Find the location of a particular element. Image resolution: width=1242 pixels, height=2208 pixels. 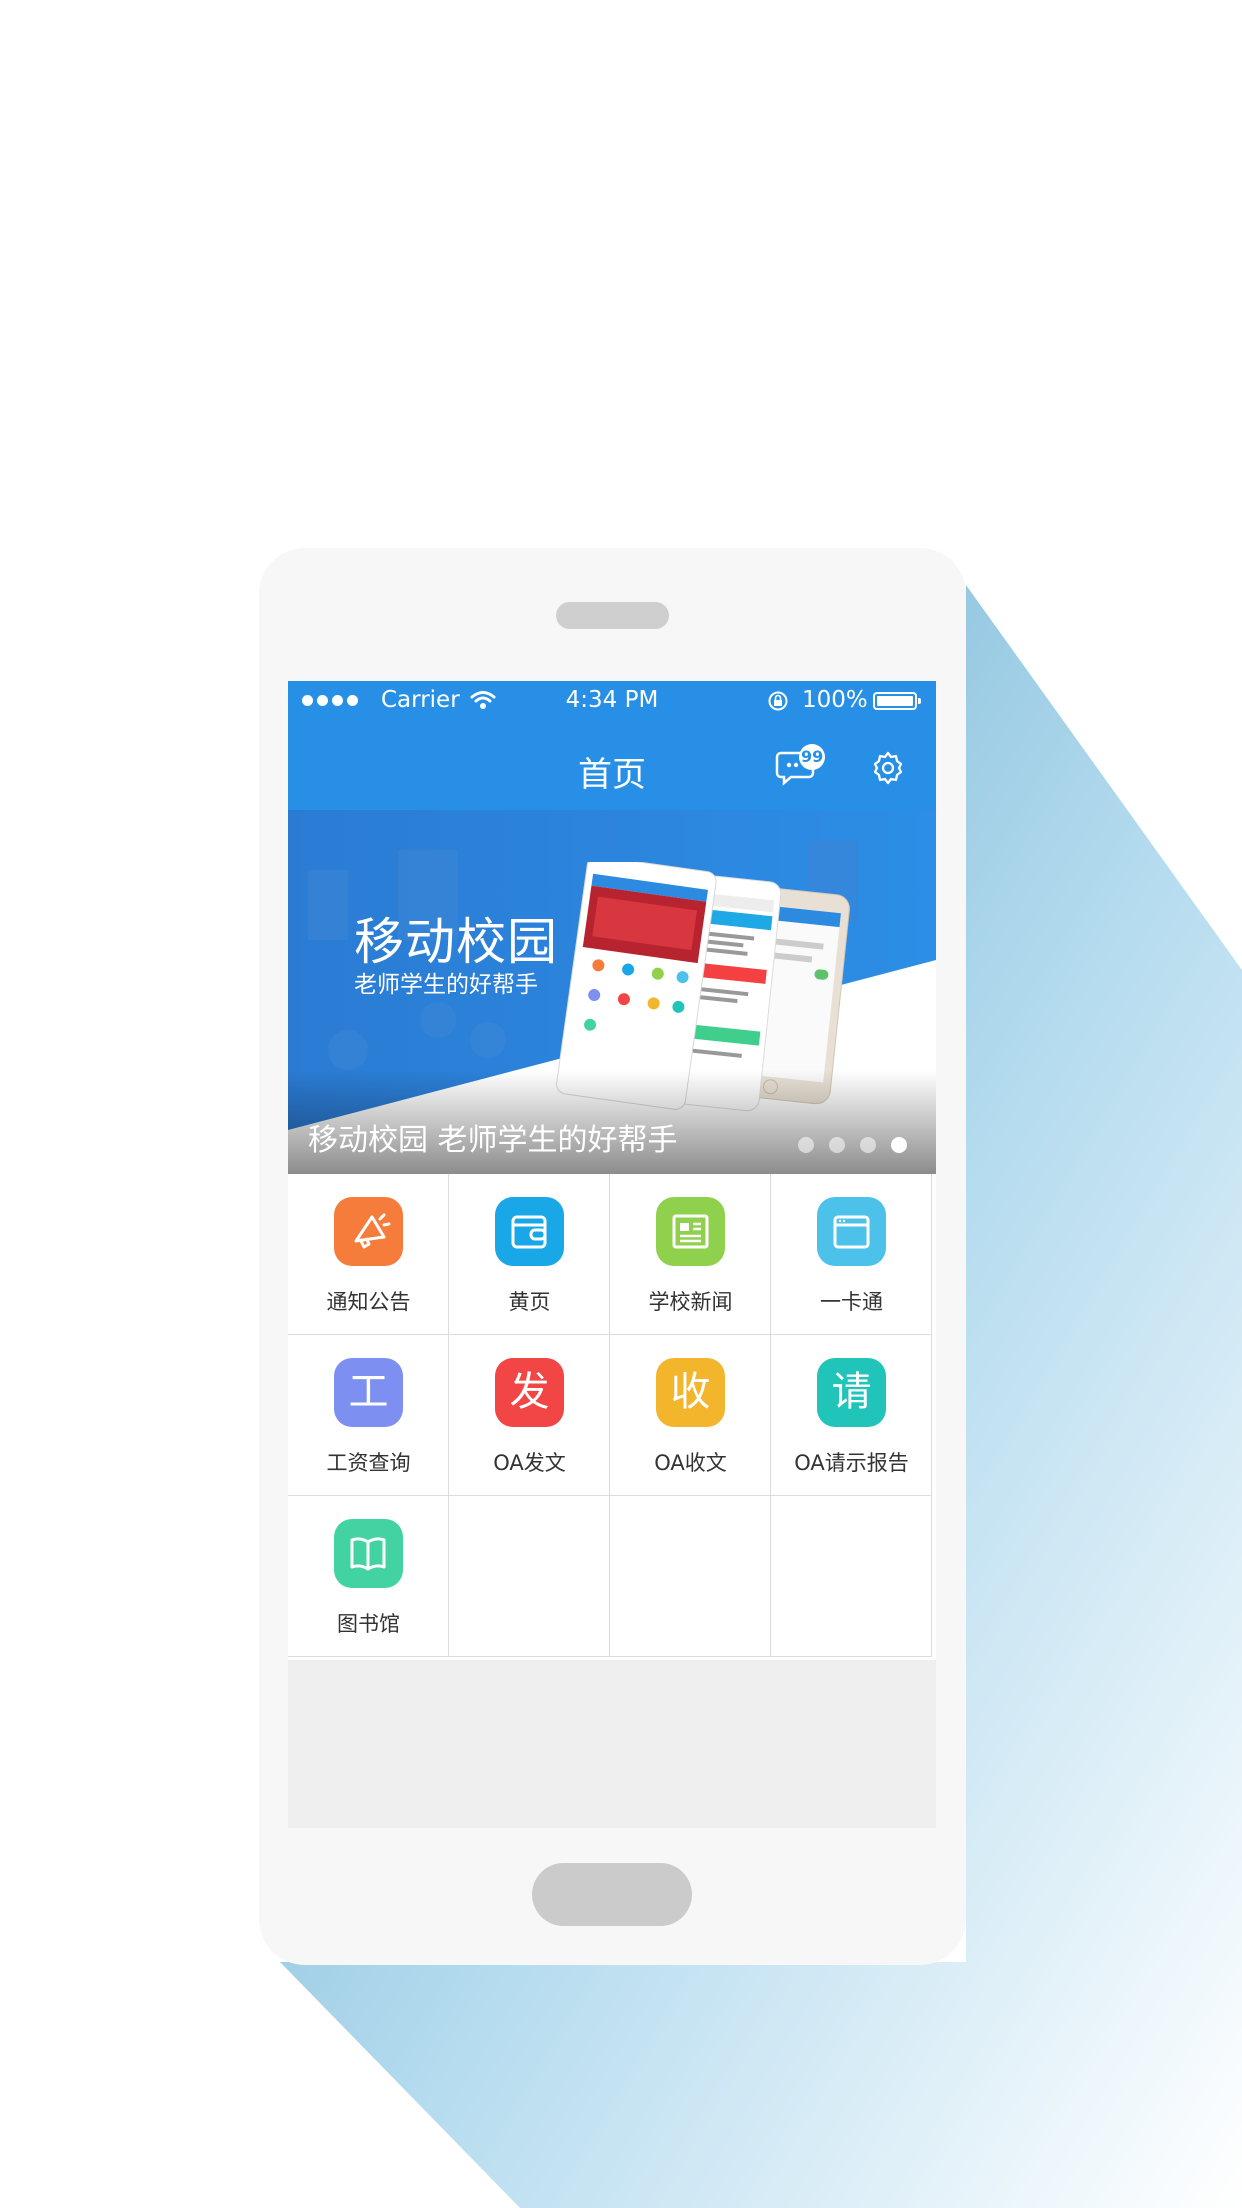

grid-item-salary: 工 工资查询 is located at coordinates (368, 1415).